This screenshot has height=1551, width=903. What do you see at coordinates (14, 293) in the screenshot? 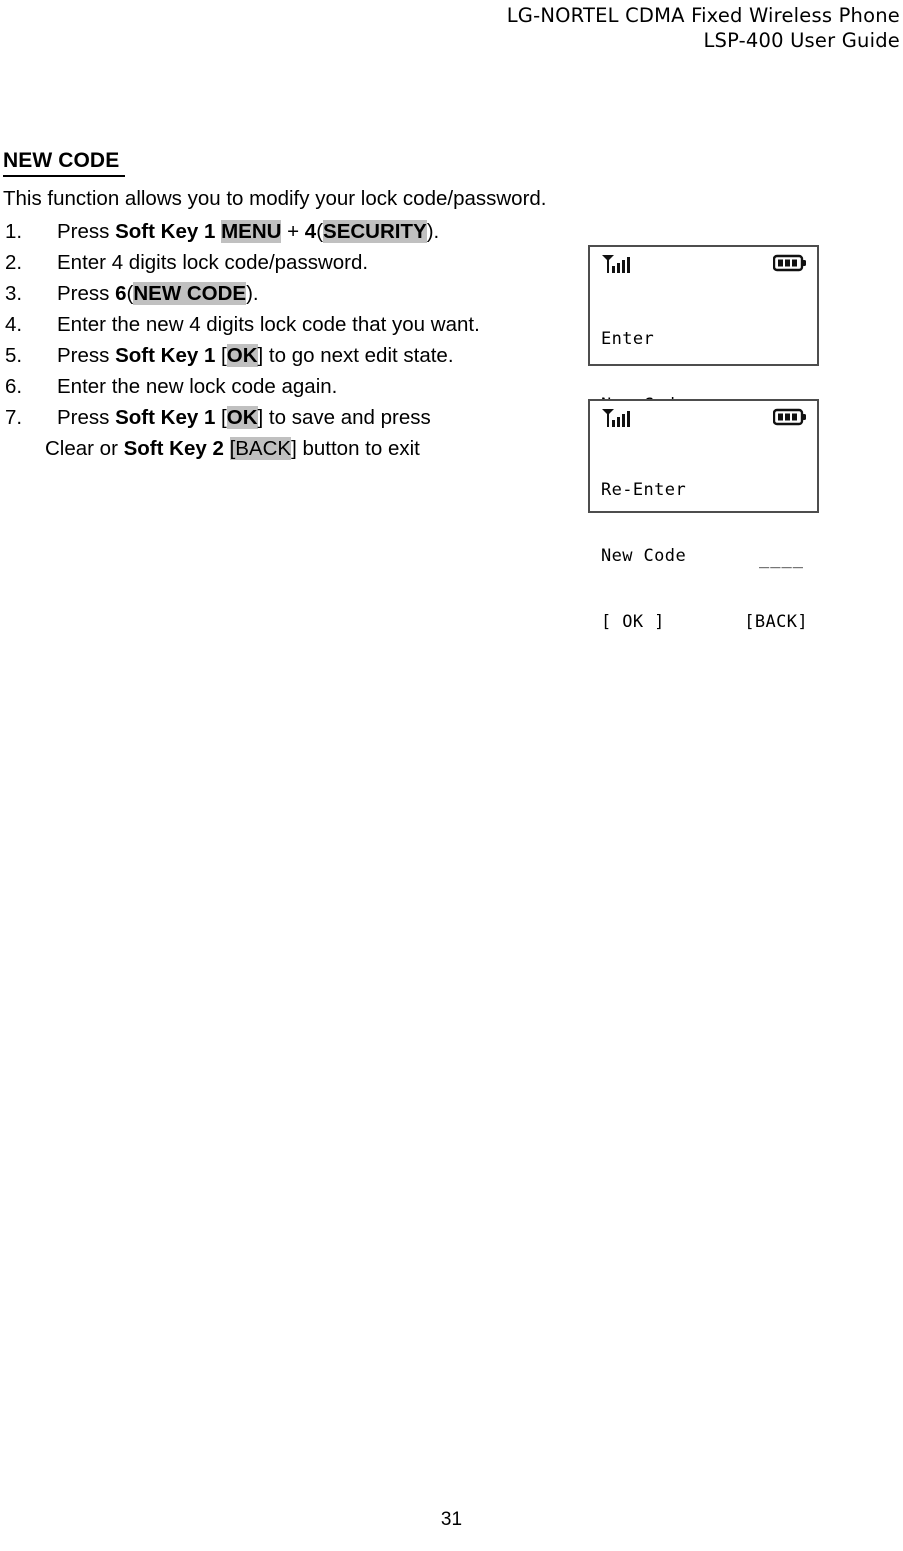
I see `step-number: 3.` at bounding box center [14, 293].